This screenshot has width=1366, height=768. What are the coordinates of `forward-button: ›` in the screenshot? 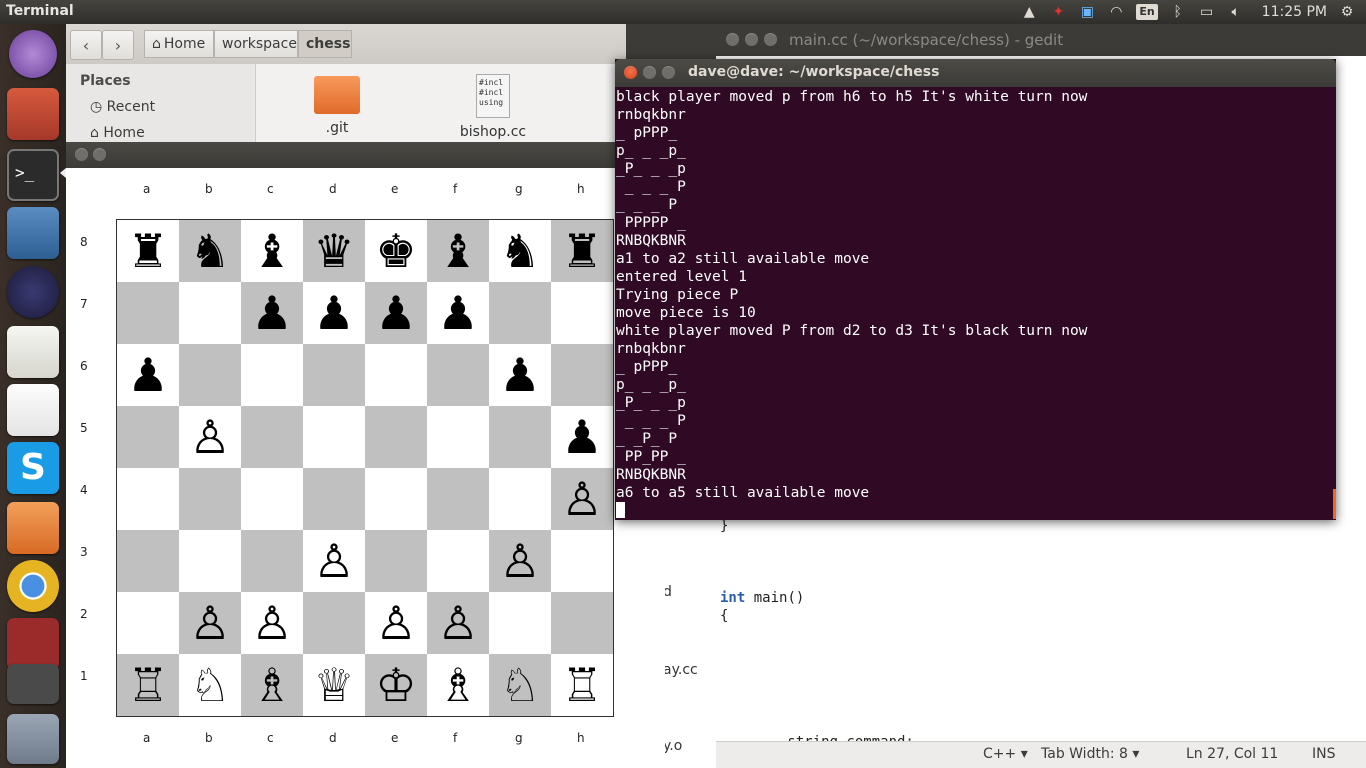 It's located at (118, 45).